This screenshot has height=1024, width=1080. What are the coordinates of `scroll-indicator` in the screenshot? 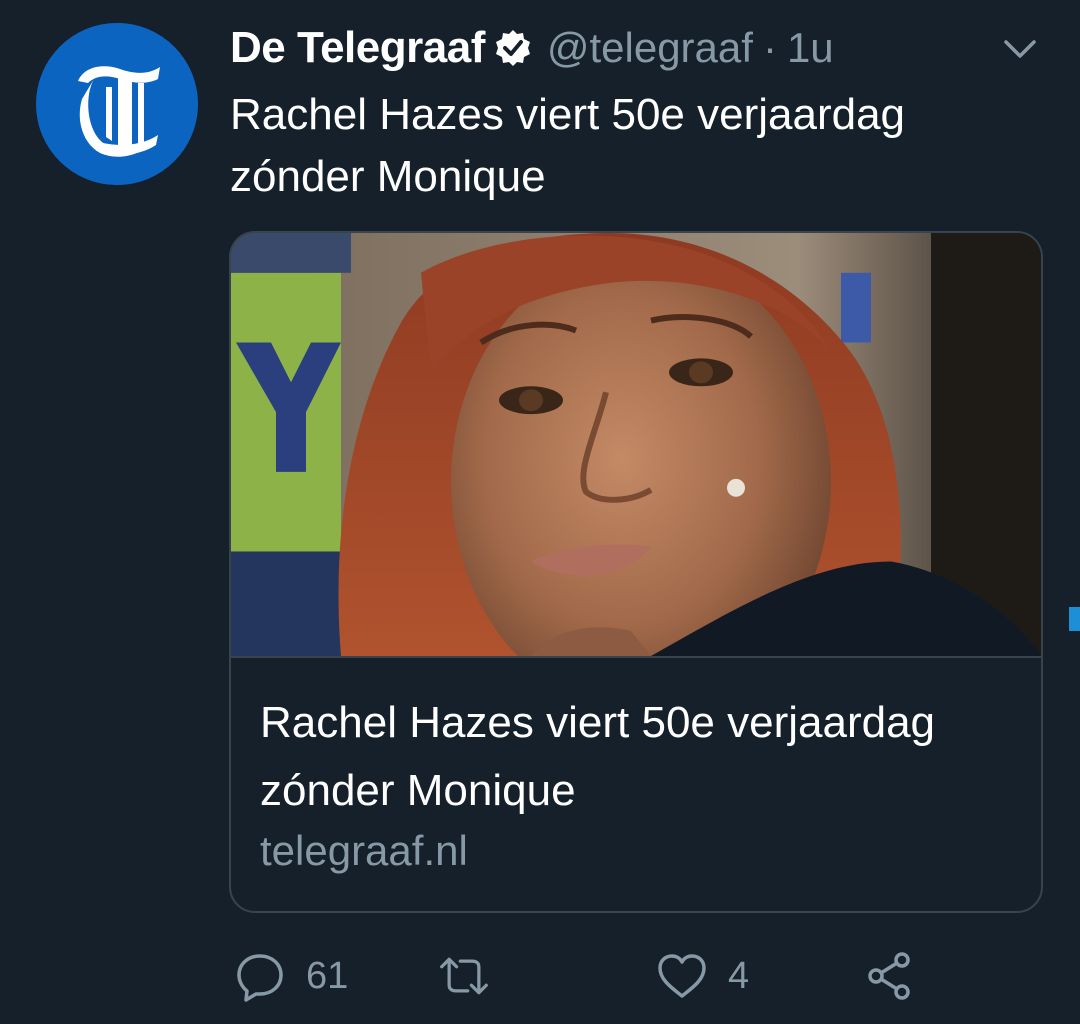 It's located at (1074, 619).